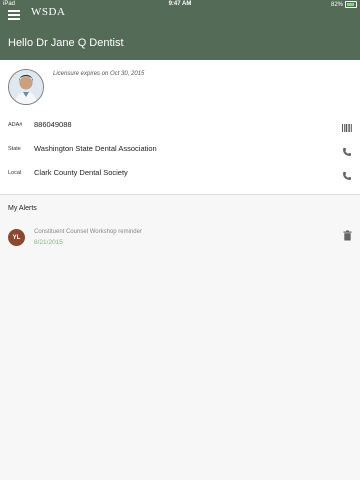  I want to click on trash-icon, so click(347, 234).